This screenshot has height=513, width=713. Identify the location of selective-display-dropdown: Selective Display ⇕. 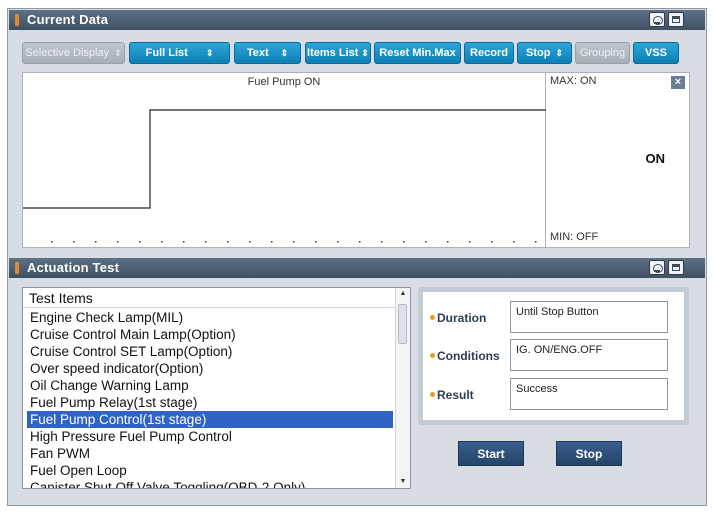
(73, 53).